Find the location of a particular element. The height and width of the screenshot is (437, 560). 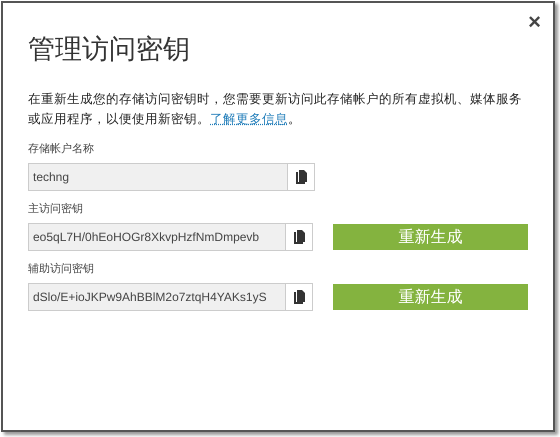

text-field: eo5qL7H/0hEoHOGr8XkvpHzfNmDmpevb is located at coordinates (171, 237).